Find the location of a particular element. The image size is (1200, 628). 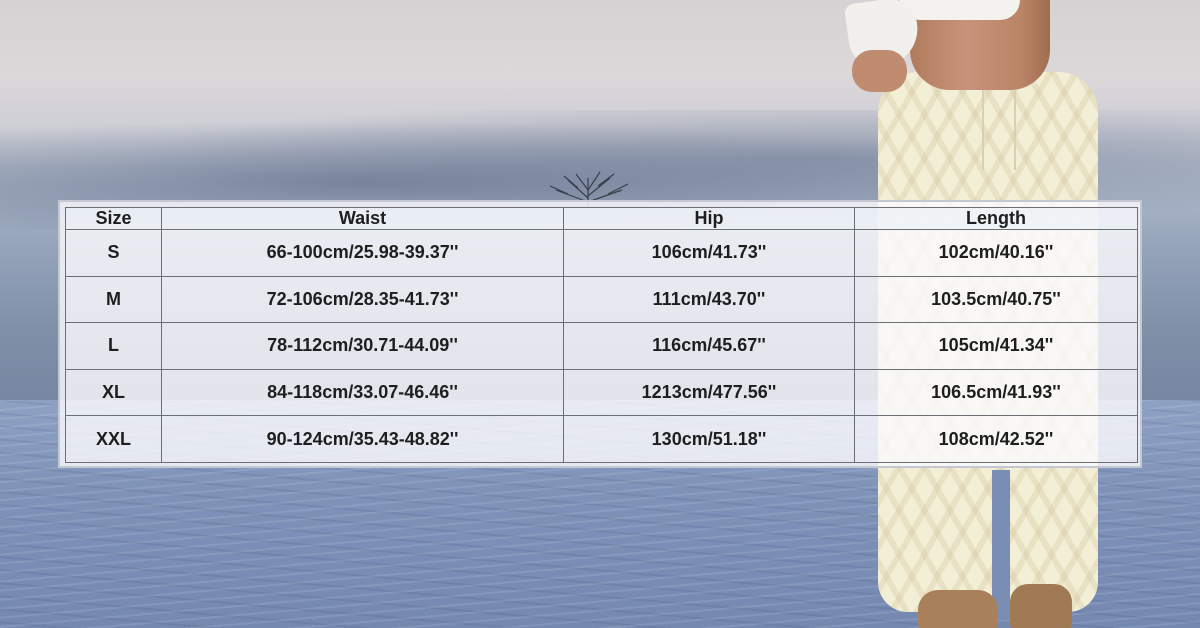

cell-hip: 1213cm/477.56'' is located at coordinates (709, 392).